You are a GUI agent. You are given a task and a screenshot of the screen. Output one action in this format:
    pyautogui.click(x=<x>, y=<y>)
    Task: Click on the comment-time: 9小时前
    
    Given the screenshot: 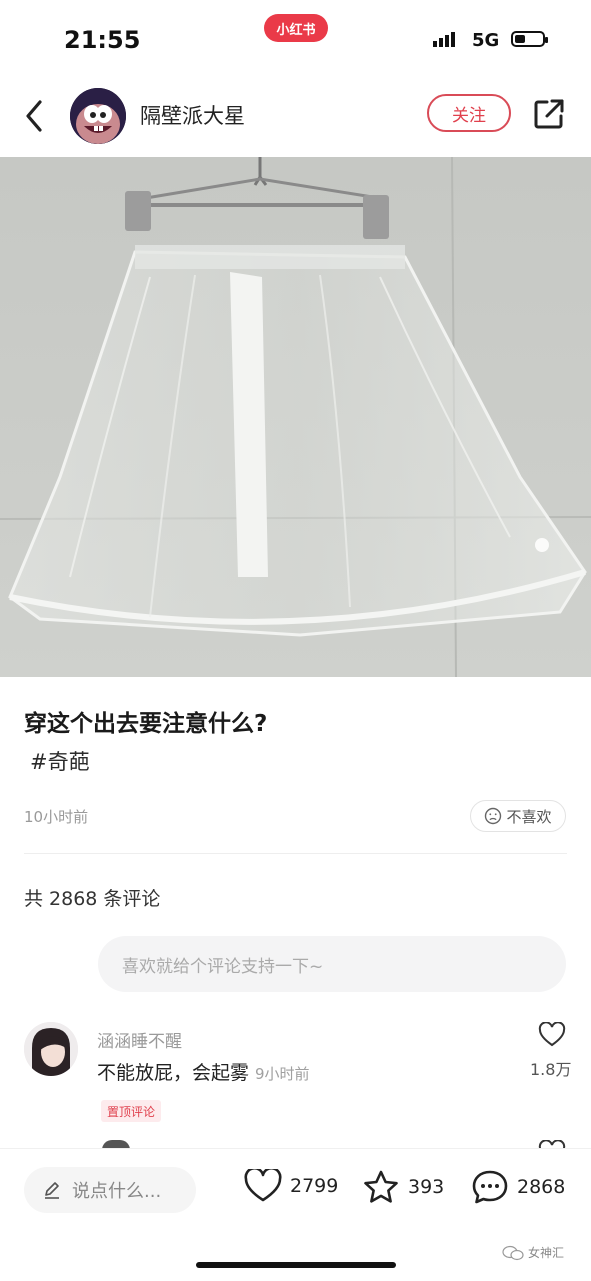 What is the action you would take?
    pyautogui.click(x=282, y=1074)
    